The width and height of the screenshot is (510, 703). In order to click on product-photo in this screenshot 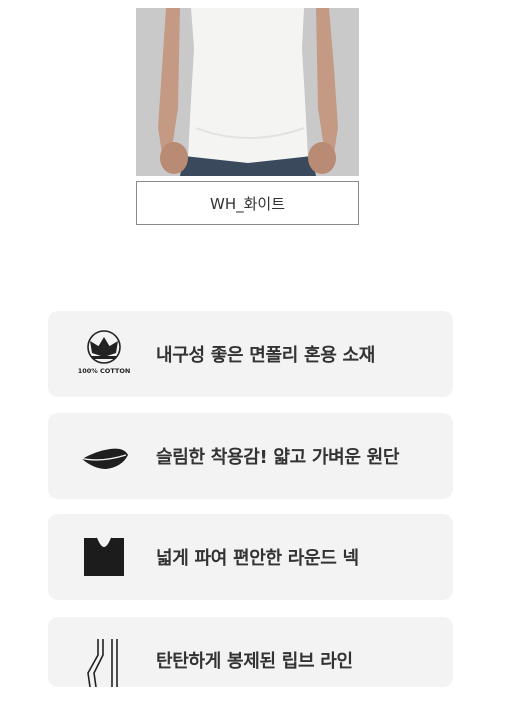, I will do `click(247, 92)`.